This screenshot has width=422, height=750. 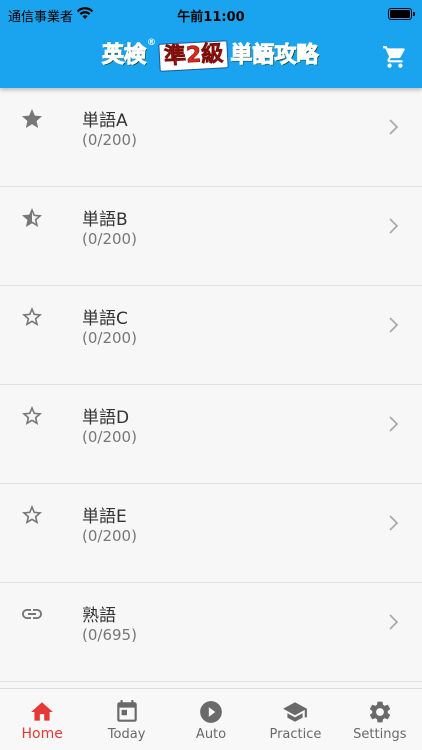 I want to click on list-item-title: 熟語, so click(x=99, y=616).